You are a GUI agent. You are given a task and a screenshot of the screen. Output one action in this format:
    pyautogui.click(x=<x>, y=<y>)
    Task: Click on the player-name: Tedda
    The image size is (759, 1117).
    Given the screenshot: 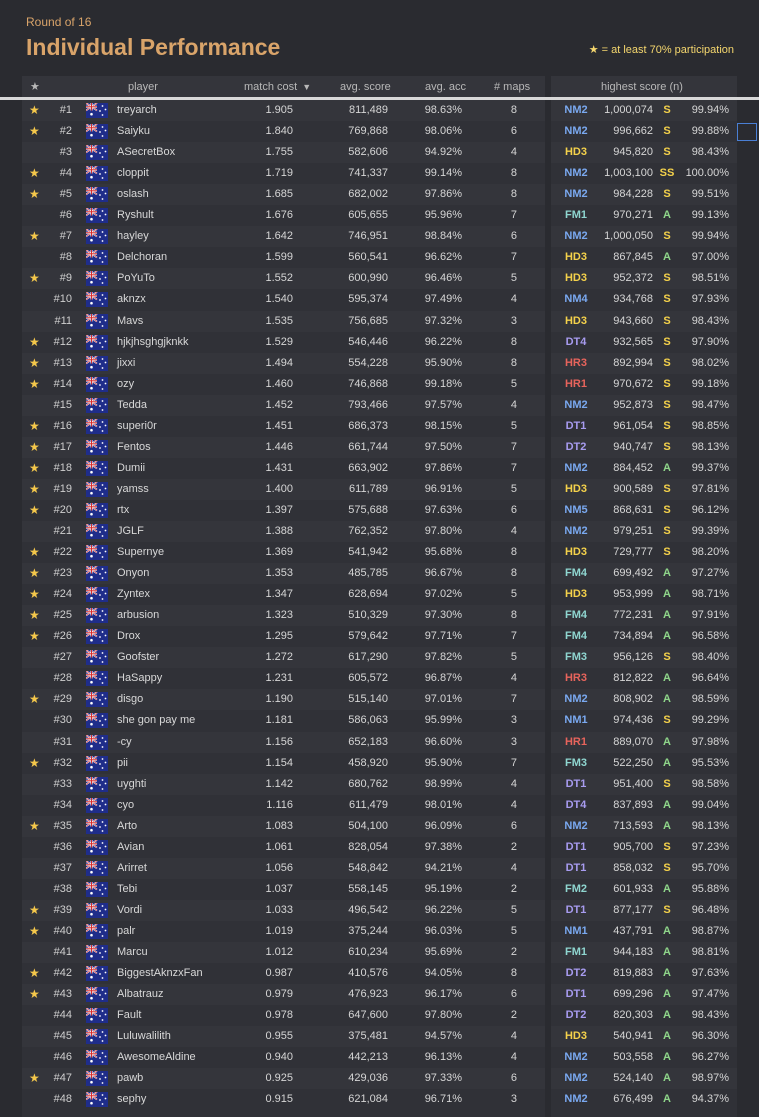 What is the action you would take?
    pyautogui.click(x=132, y=405)
    